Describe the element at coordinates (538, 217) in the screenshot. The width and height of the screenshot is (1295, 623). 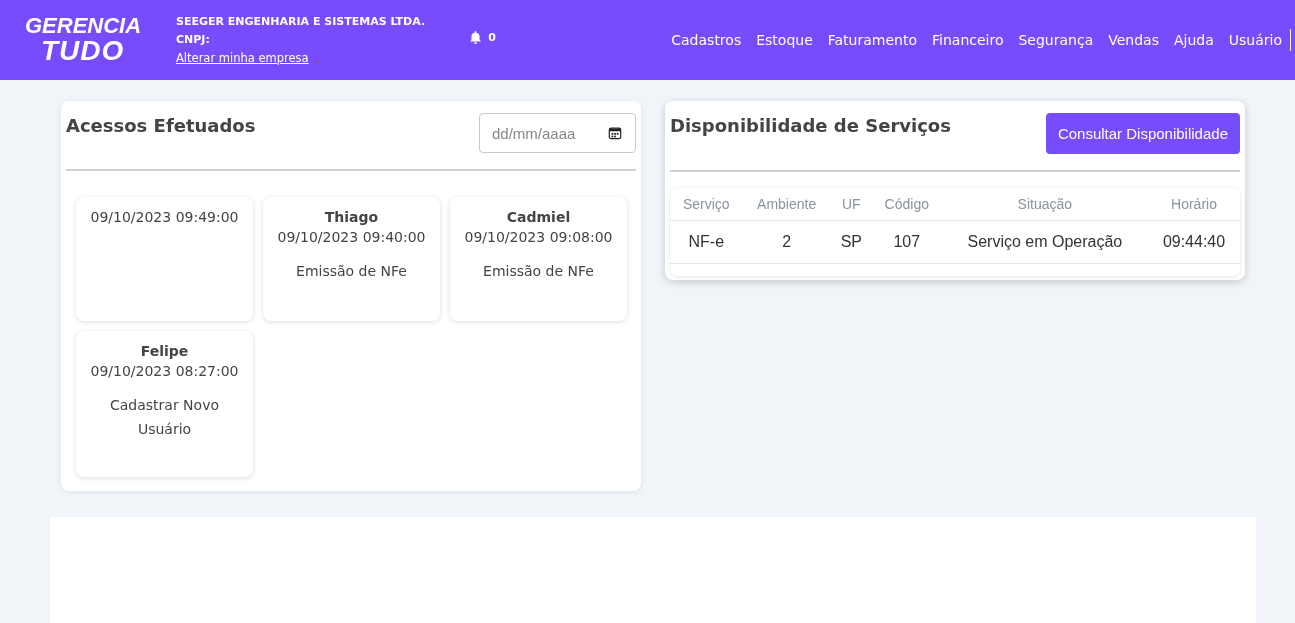
I see `user-name: Cadmiel` at that location.